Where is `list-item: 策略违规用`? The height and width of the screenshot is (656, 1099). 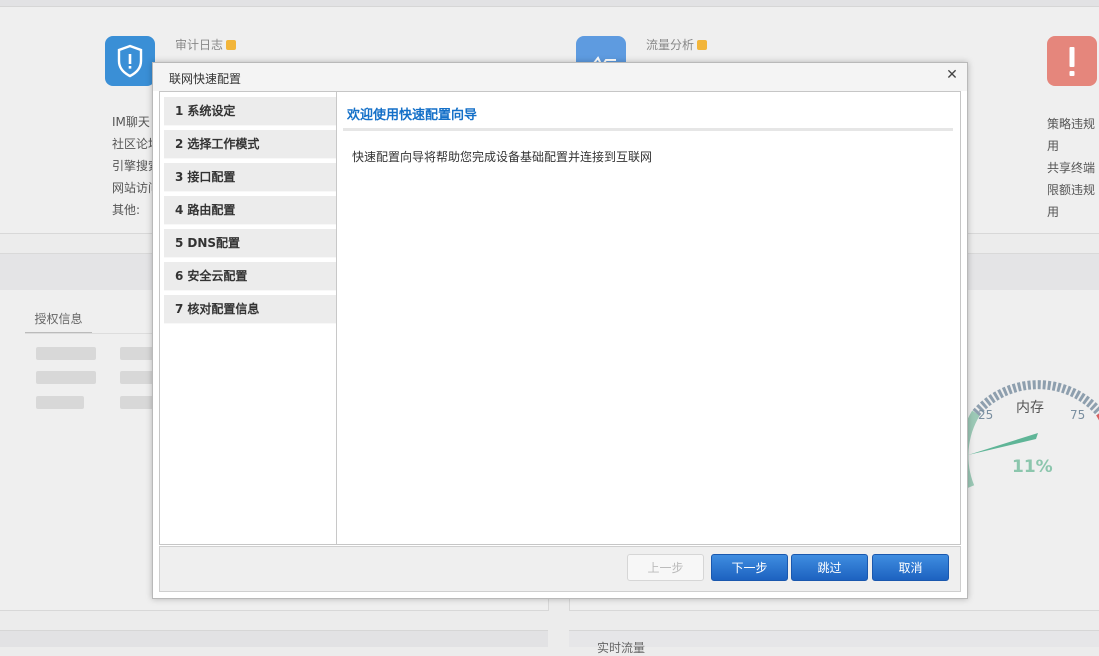
list-item: 策略违规用 is located at coordinates (1071, 135).